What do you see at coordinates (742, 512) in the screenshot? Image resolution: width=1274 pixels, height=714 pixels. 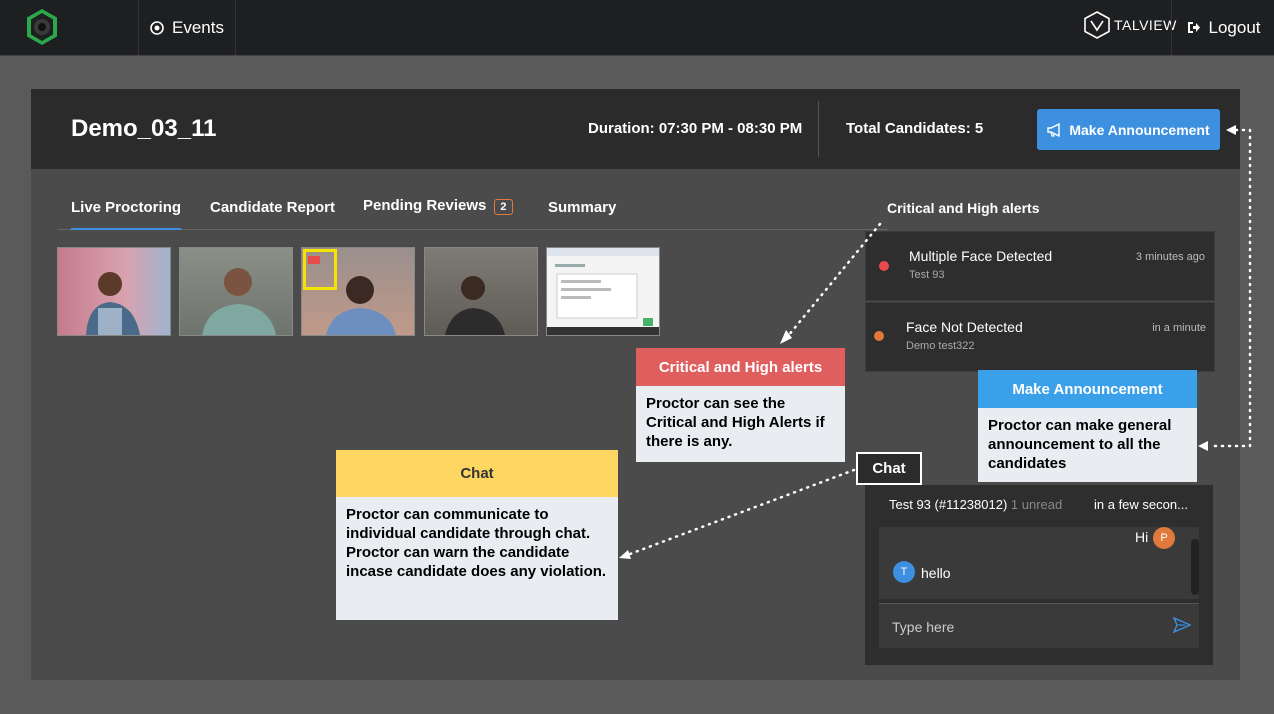 I see `chat-connector` at bounding box center [742, 512].